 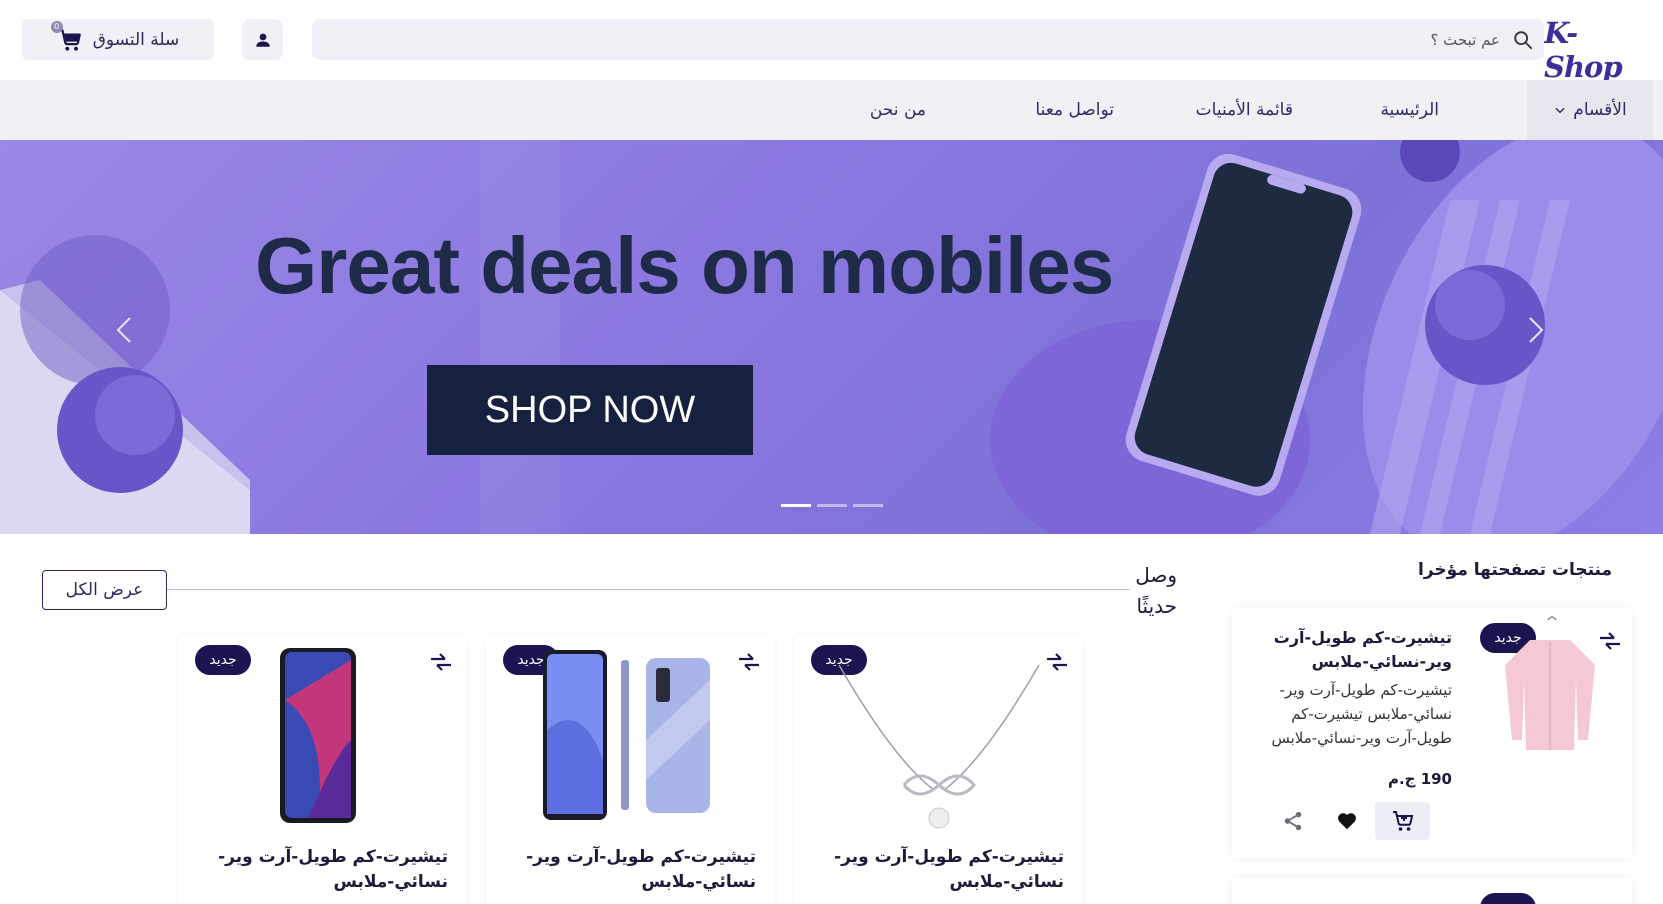 I want to click on chevron-left-icon, so click(x=125, y=330).